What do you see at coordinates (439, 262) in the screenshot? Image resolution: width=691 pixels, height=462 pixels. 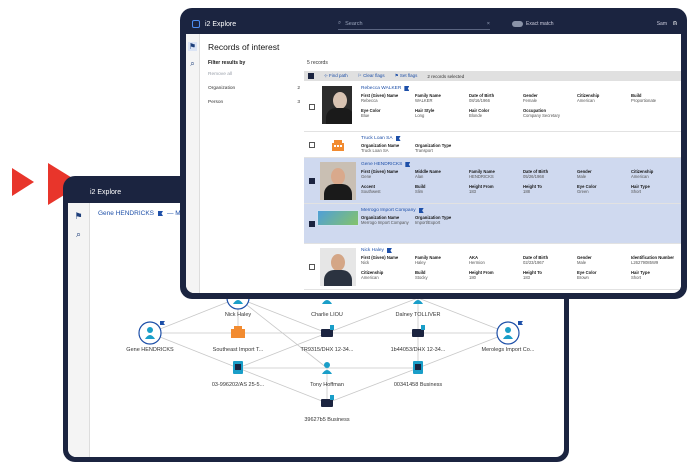 I see `record-field: Family Name Haley` at bounding box center [439, 262].